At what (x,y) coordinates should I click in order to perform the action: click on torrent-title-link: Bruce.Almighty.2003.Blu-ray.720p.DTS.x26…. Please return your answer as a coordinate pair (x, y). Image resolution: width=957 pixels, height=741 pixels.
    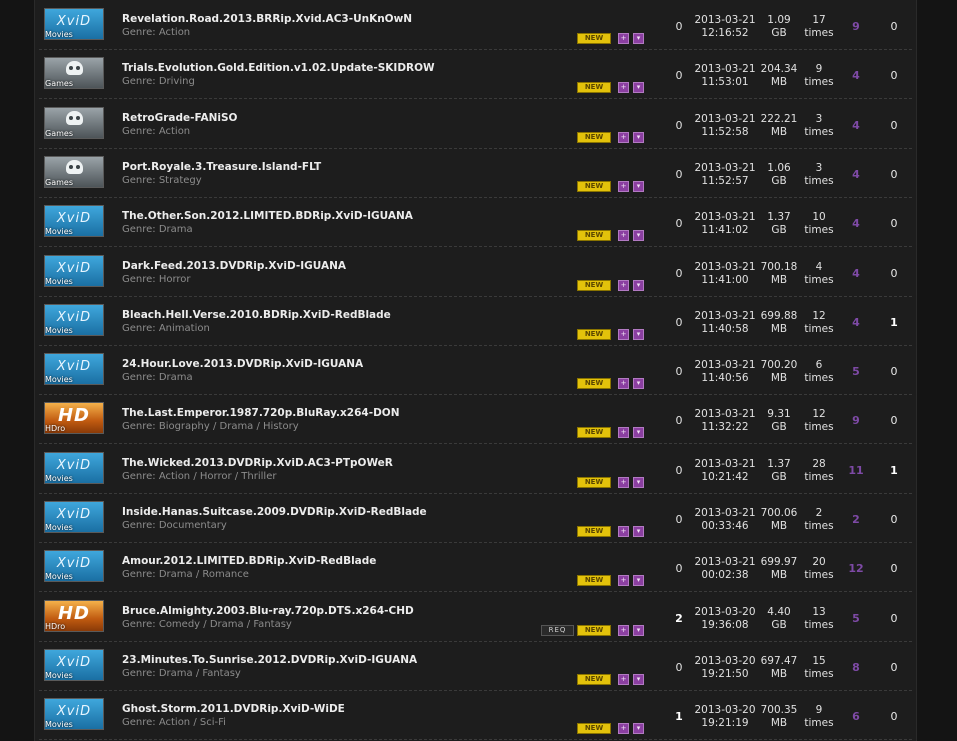
    Looking at the image, I should click on (268, 611).